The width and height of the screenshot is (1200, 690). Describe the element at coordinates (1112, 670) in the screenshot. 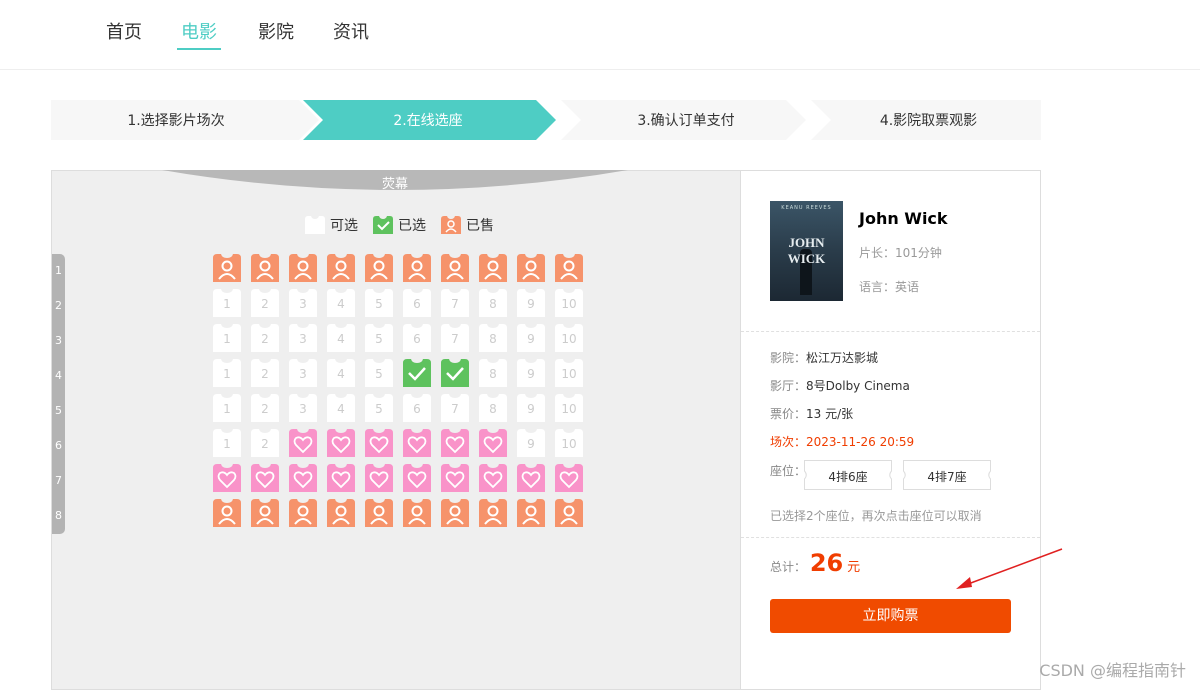

I see `watermark: CSDN @编程指南针` at that location.